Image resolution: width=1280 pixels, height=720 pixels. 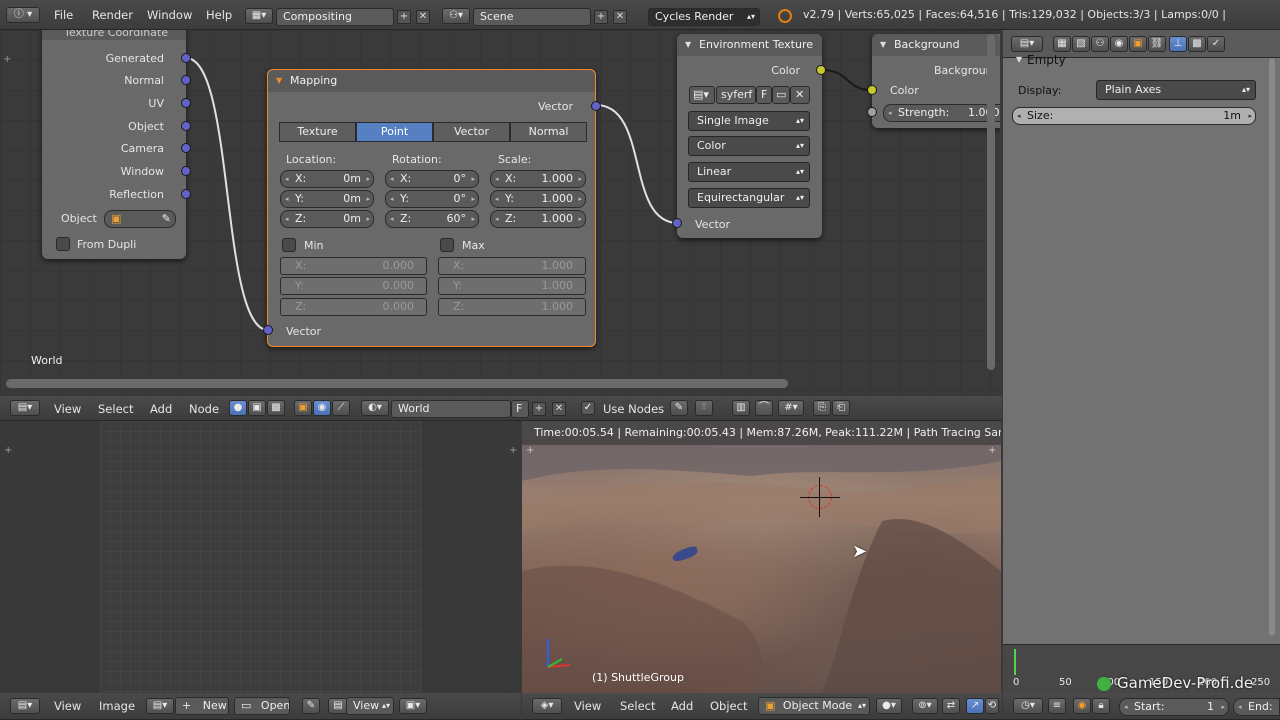 I want to click on socket-uv, so click(x=186, y=103).